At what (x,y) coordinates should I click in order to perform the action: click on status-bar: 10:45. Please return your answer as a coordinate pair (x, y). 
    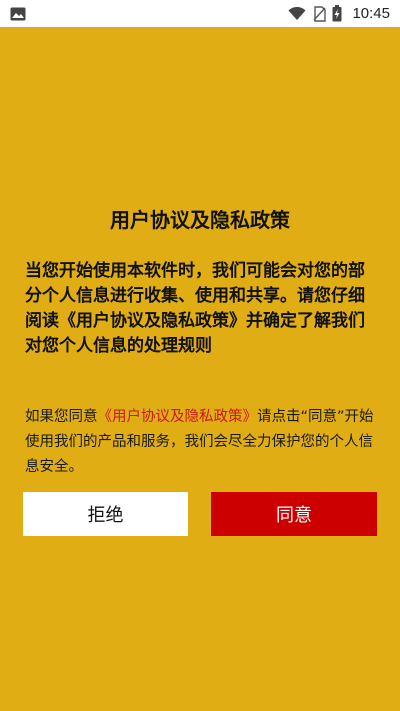
    Looking at the image, I should click on (200, 13).